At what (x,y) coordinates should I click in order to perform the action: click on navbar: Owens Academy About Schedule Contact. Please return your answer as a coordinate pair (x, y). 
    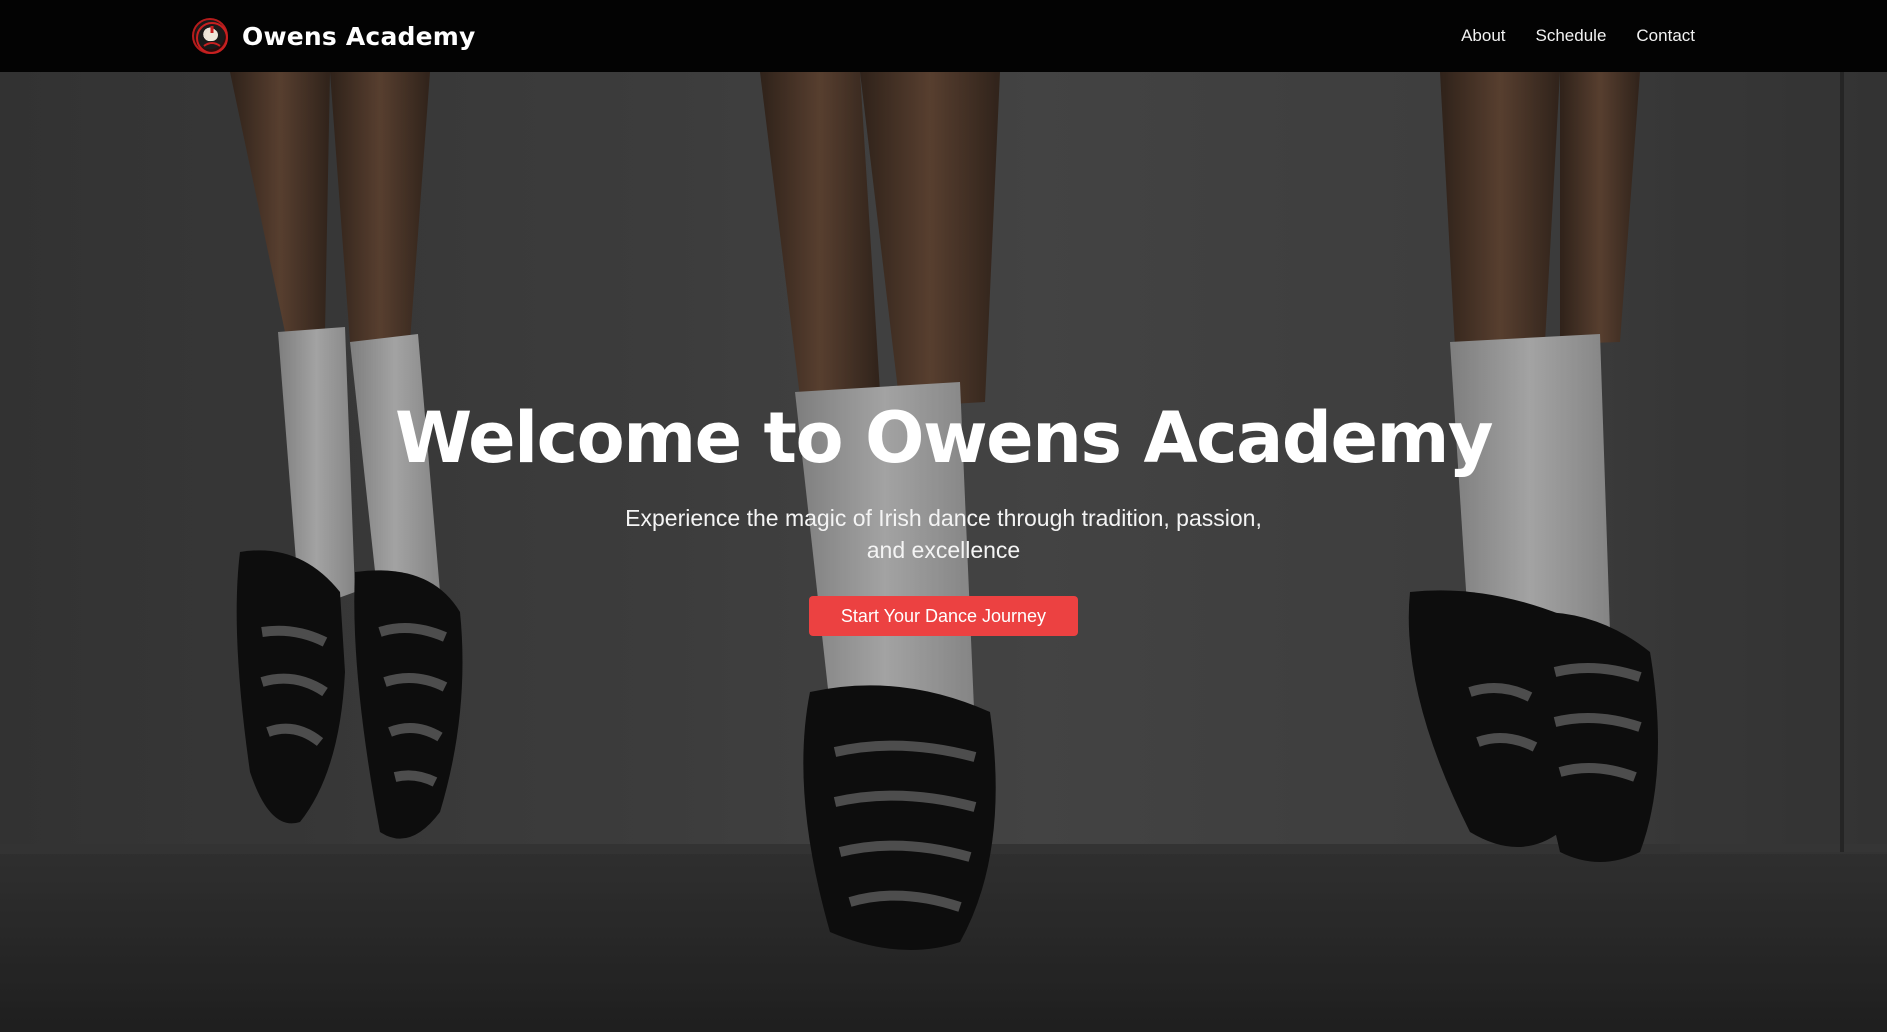
    Looking at the image, I should click on (943, 36).